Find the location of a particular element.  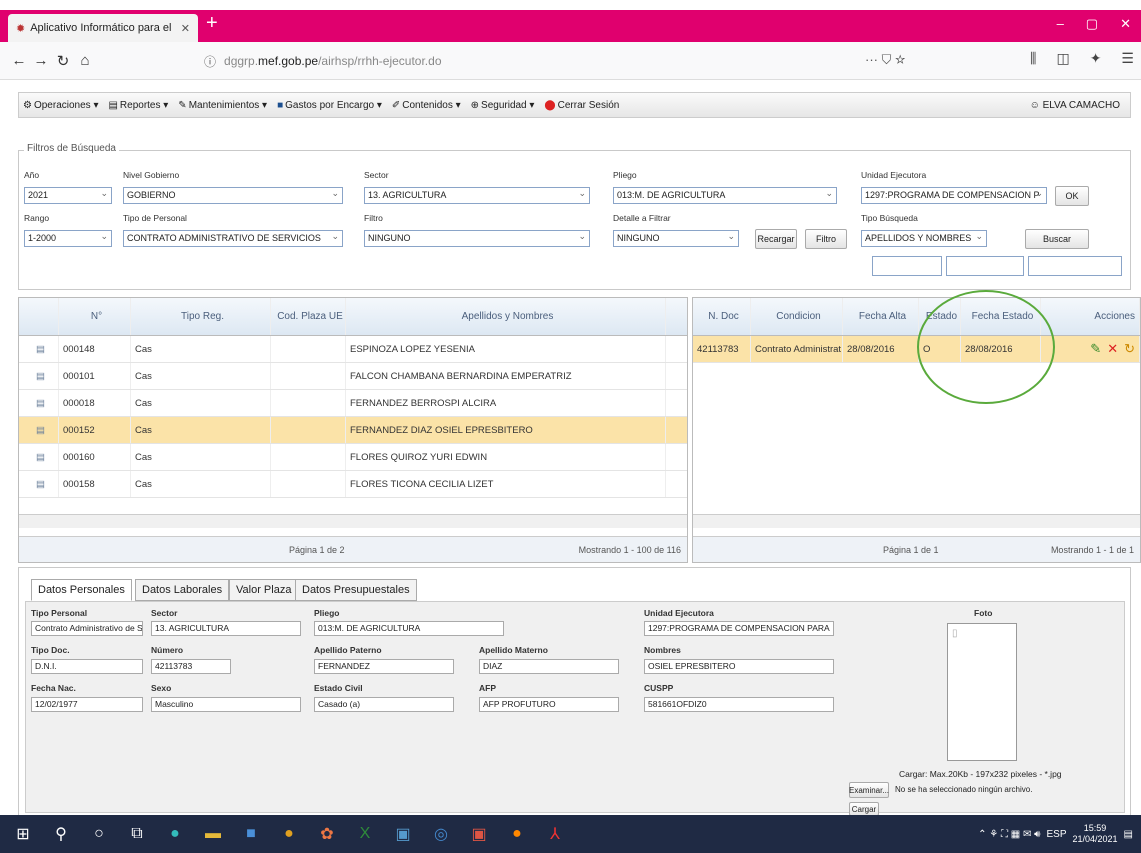

ue-select: 1297:PROGRAMA DE COMPENSACION P is located at coordinates (954, 195).